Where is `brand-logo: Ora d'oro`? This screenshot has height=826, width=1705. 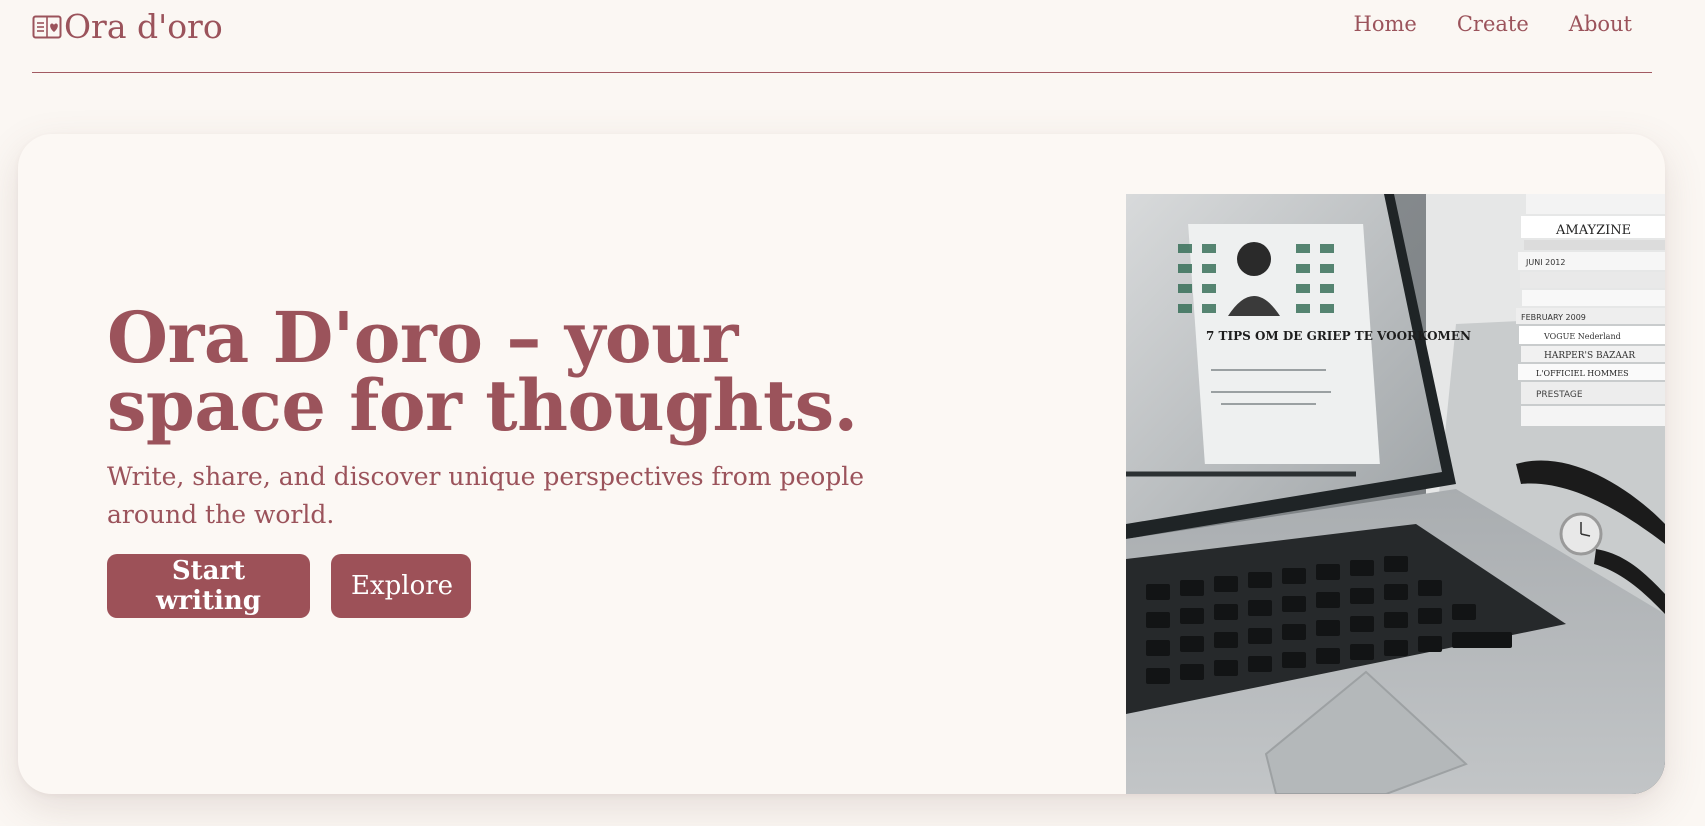 brand-logo: Ora d'oro is located at coordinates (127, 27).